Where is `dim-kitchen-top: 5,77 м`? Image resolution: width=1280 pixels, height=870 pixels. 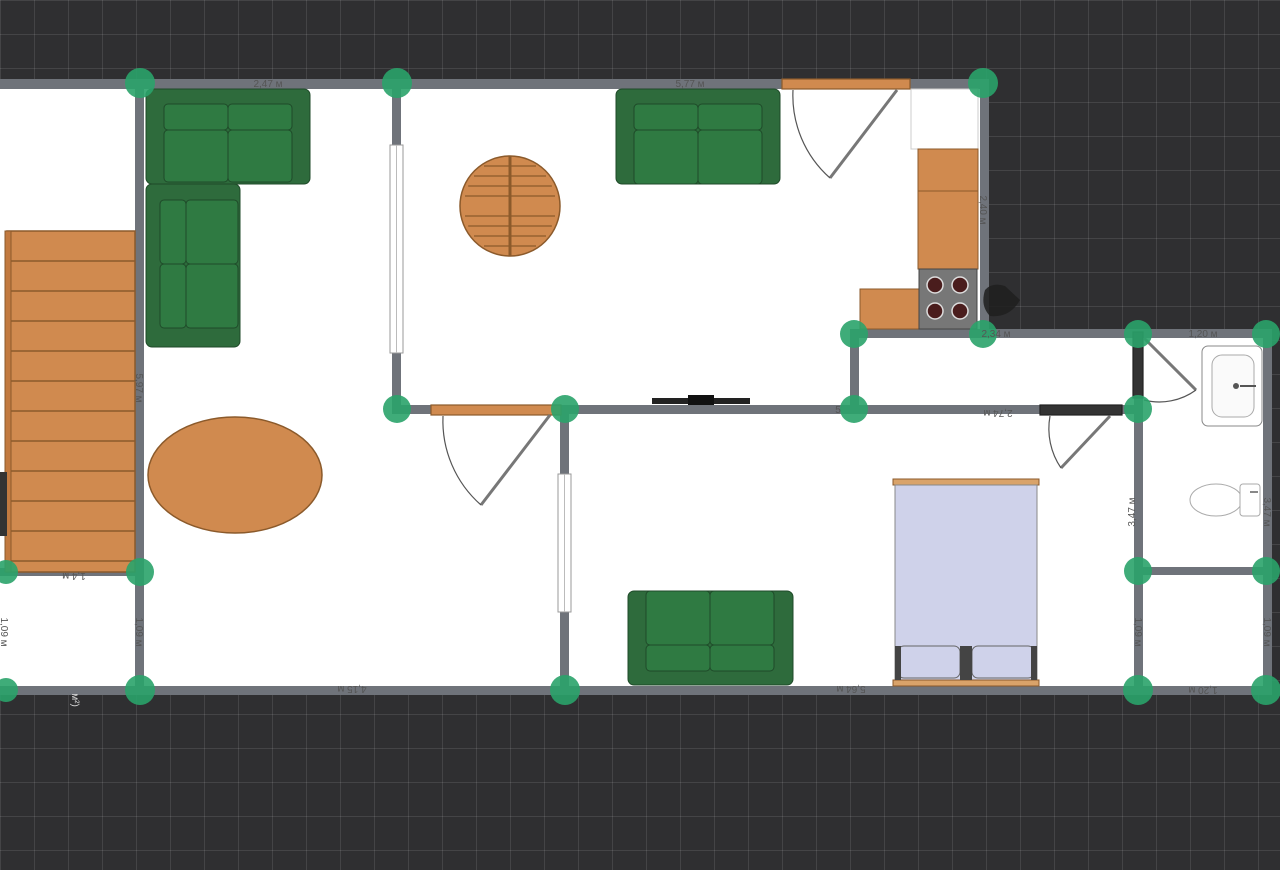
dim-kitchen-top: 5,77 м is located at coordinates (689, 84).